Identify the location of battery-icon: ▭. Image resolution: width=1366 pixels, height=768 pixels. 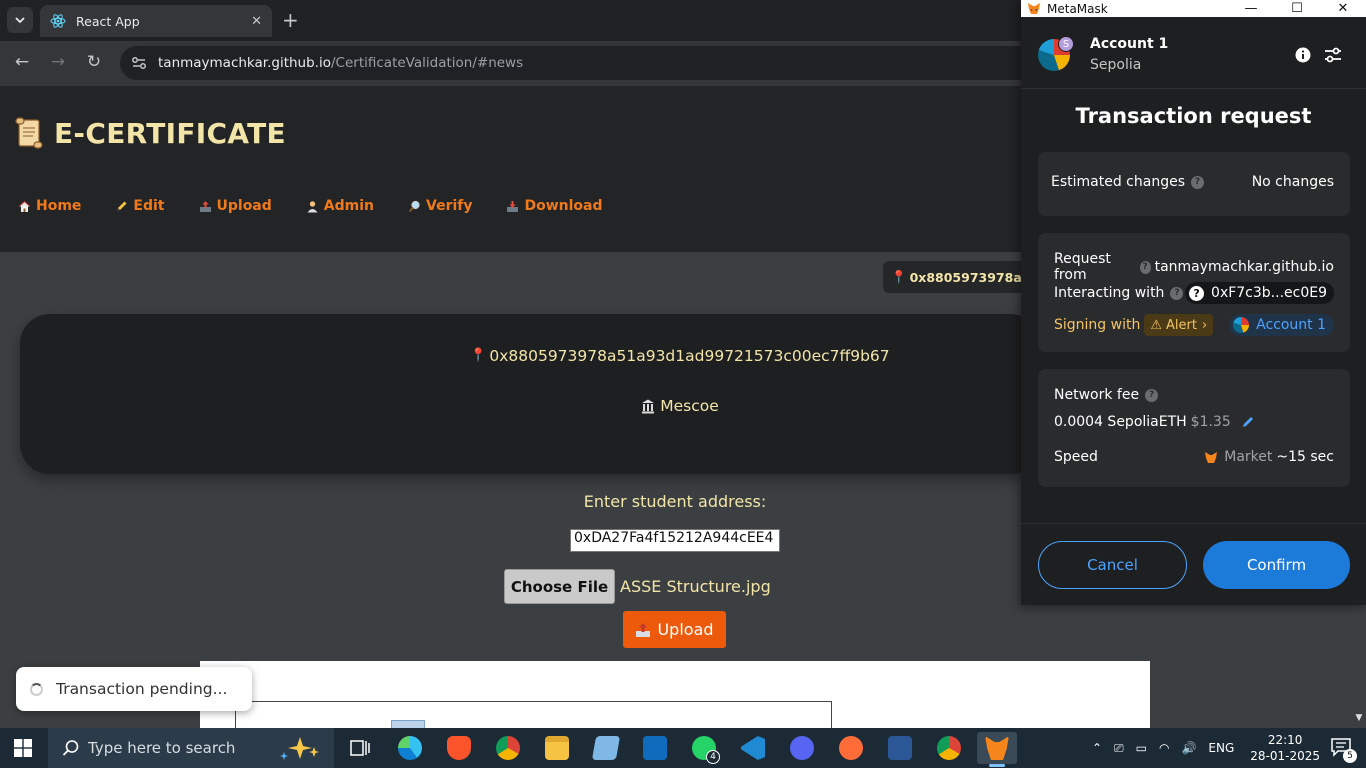
(1141, 748).